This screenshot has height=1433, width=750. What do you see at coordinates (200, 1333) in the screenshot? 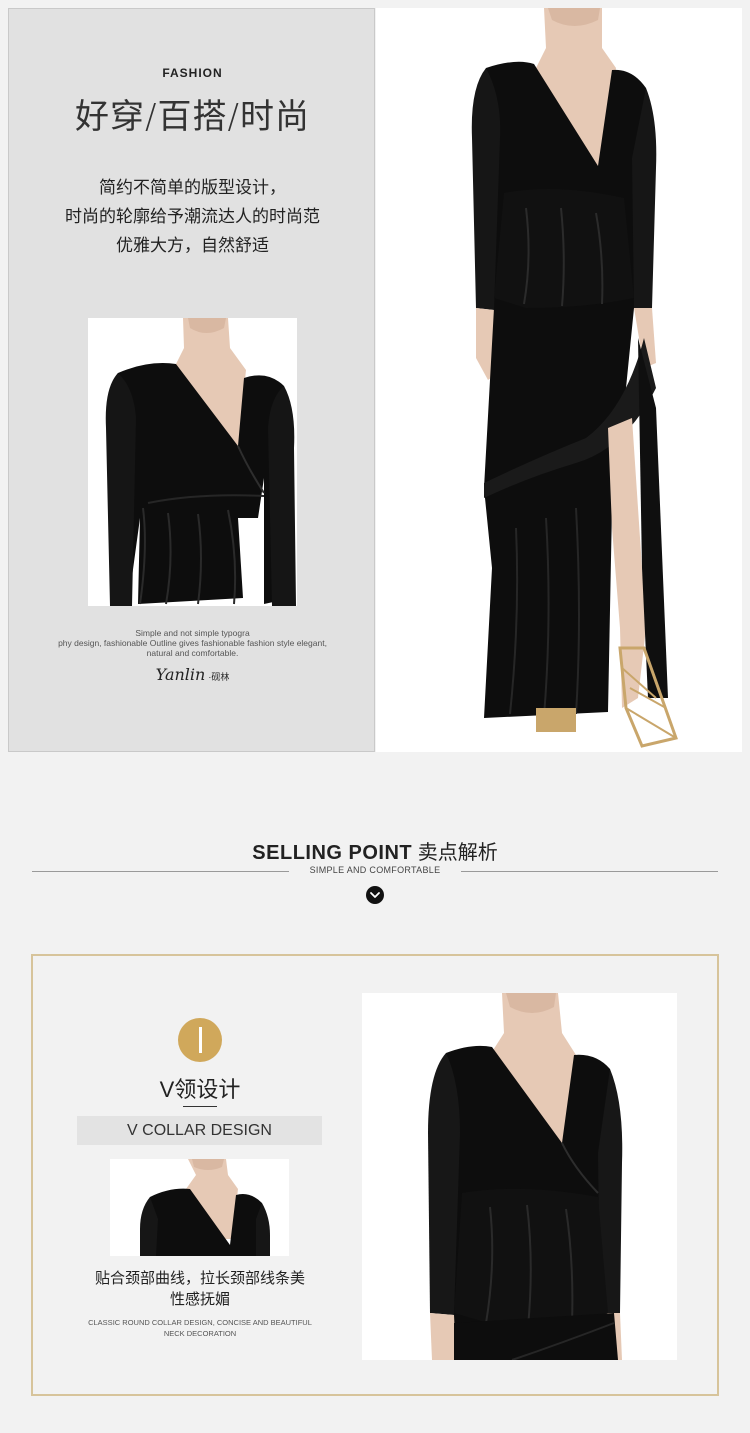
I see `feature-description-en-line: NECK DECORATION` at bounding box center [200, 1333].